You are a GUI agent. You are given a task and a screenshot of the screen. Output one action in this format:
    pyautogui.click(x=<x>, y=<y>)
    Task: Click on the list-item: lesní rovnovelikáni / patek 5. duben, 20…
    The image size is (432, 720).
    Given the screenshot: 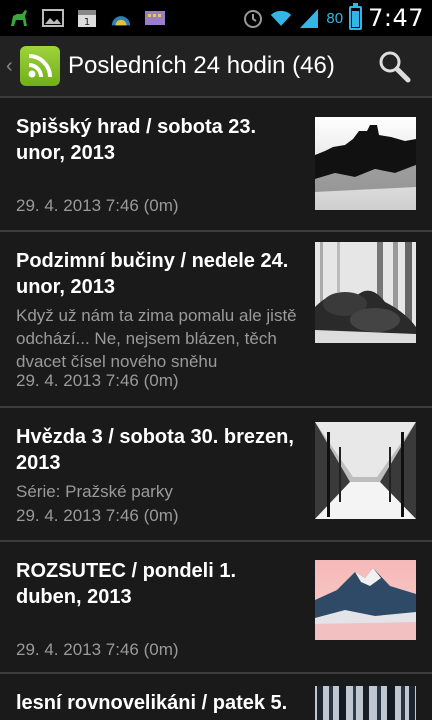 What is the action you would take?
    pyautogui.click(x=216, y=697)
    